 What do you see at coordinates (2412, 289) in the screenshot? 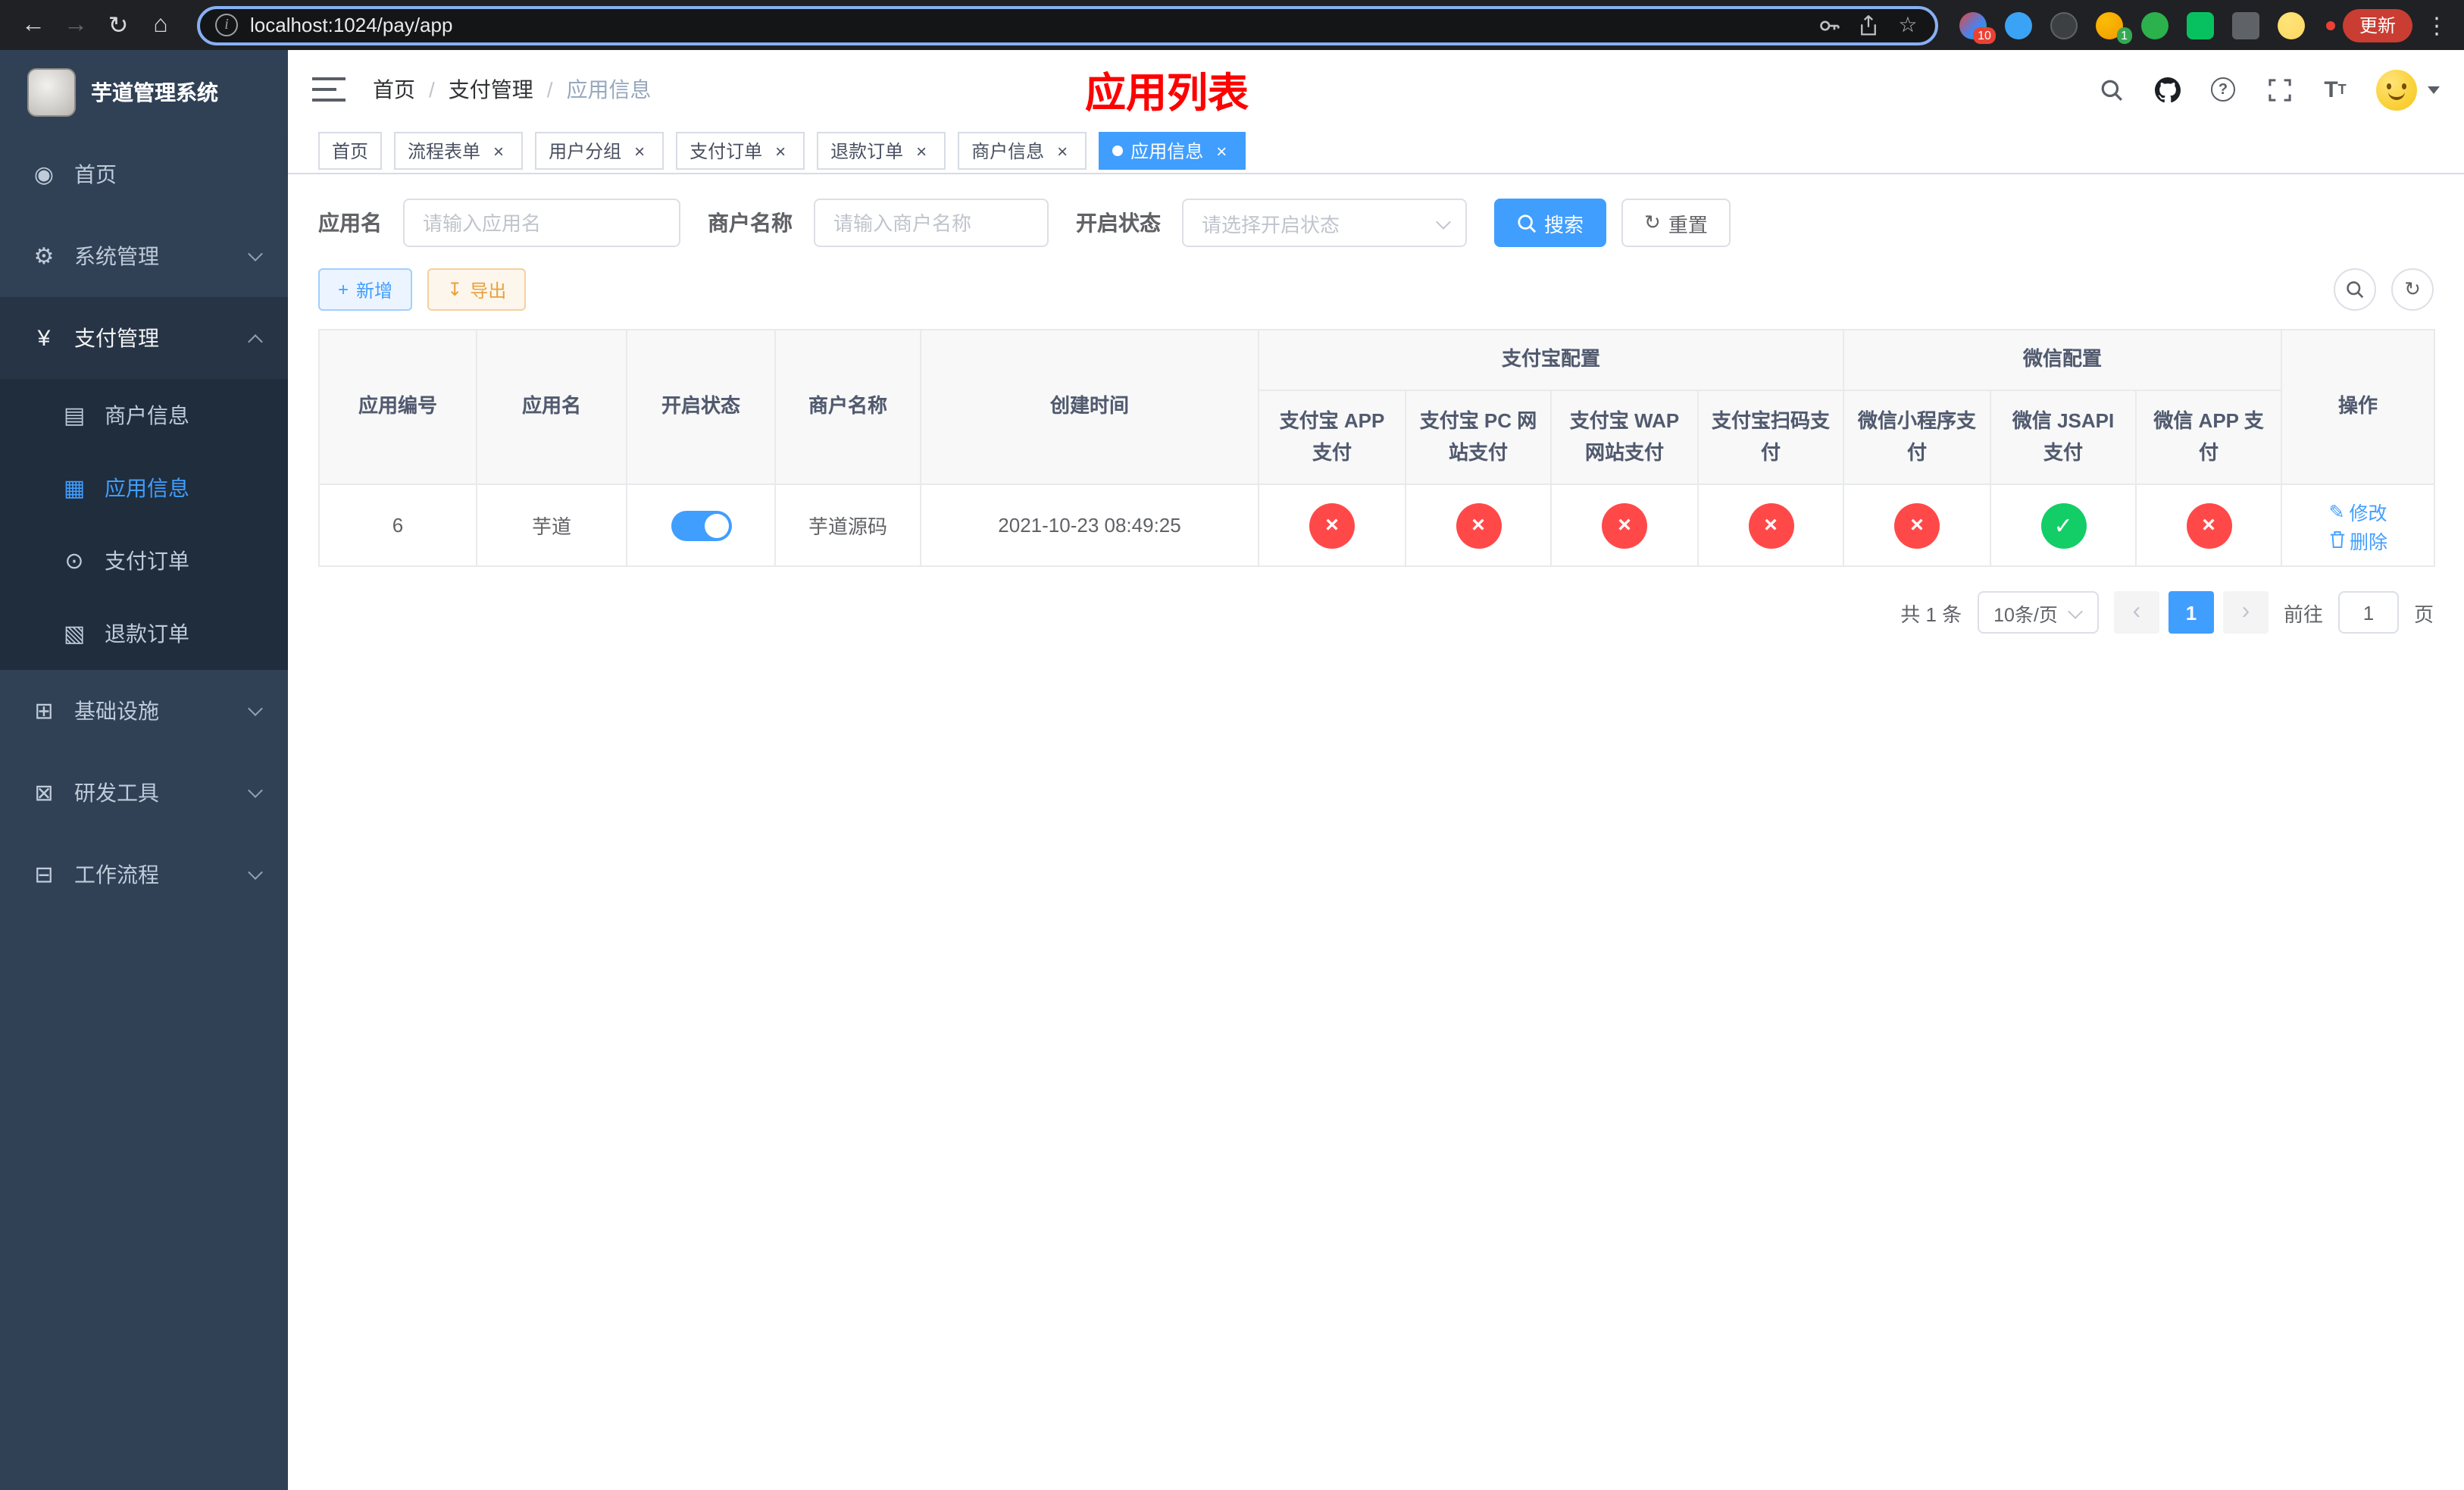
I see `refresh-table-button: ↻` at bounding box center [2412, 289].